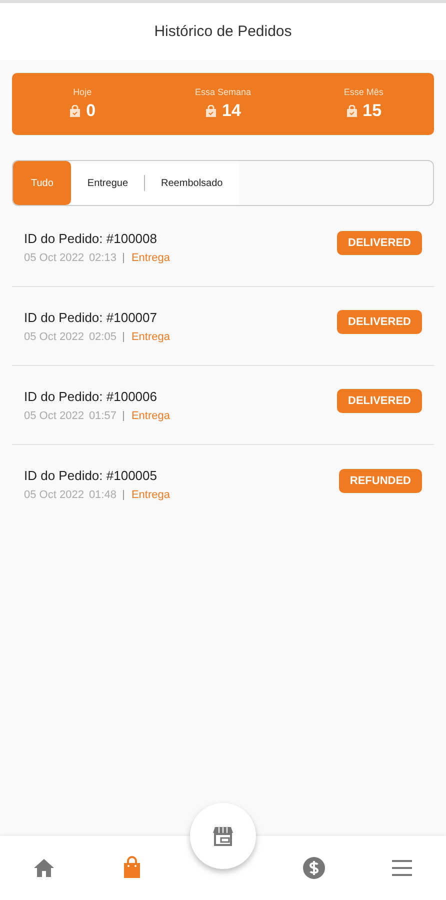  Describe the element at coordinates (91, 475) in the screenshot. I see `order-id: ID do Pedido: #100005` at that location.